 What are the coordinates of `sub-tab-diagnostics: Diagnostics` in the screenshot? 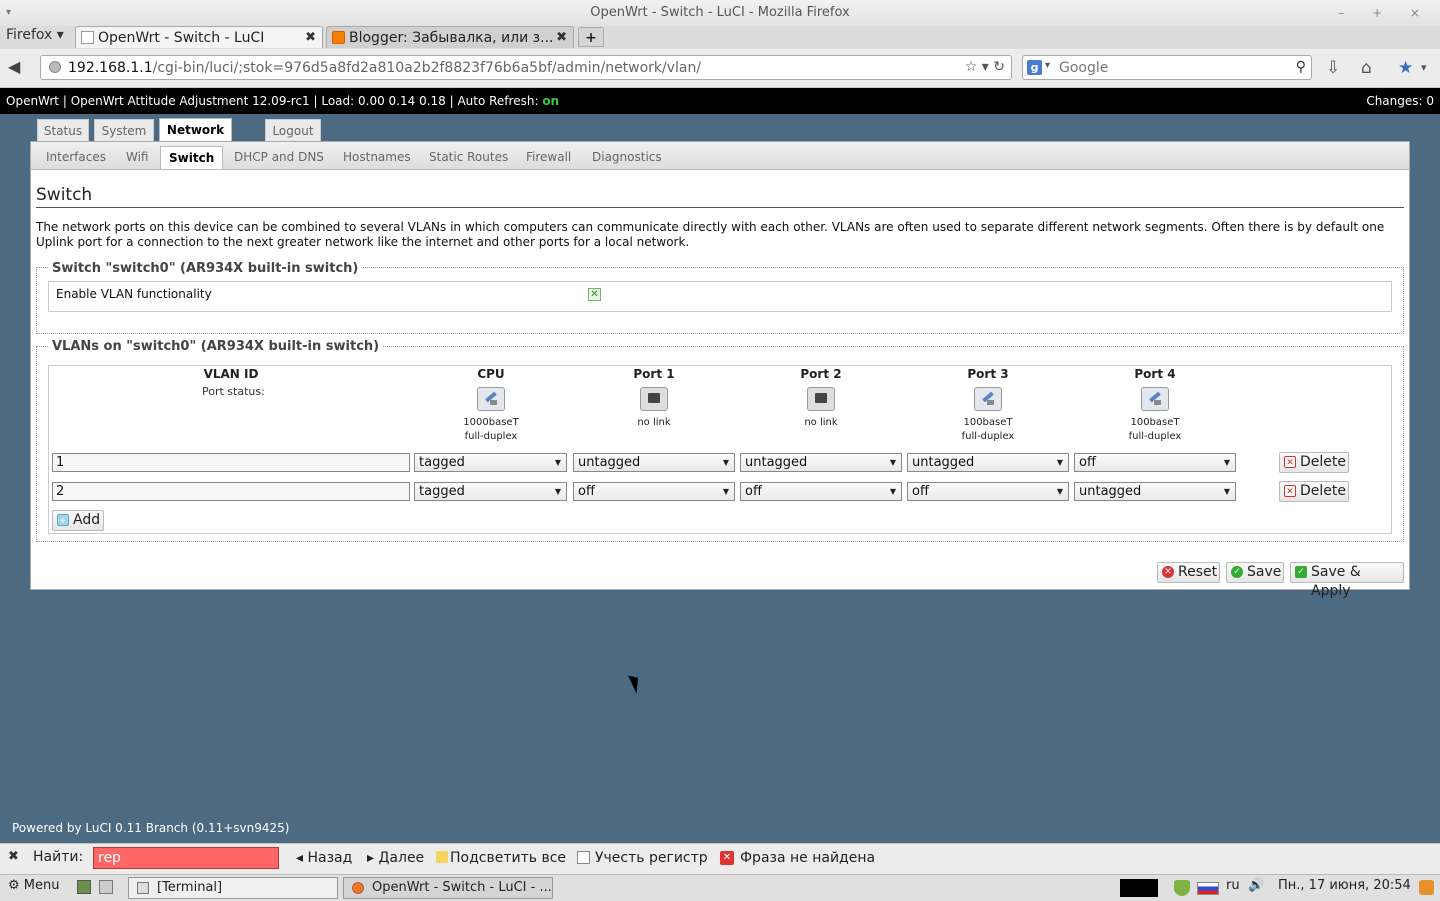 It's located at (627, 157).